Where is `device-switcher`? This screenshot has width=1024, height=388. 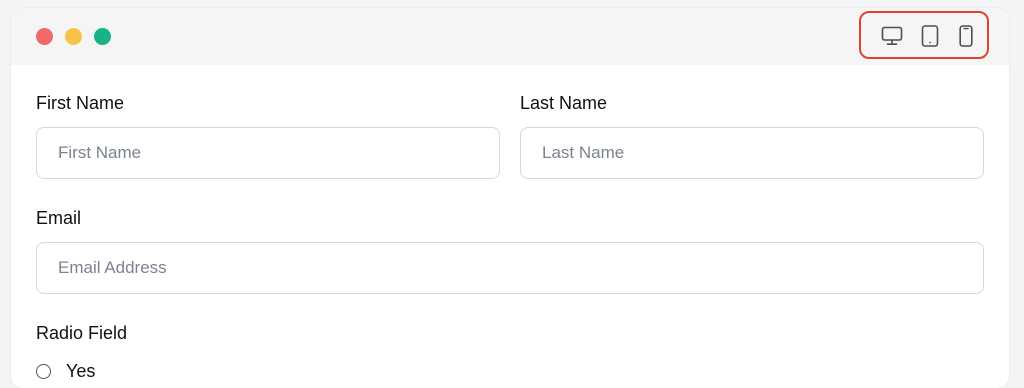 device-switcher is located at coordinates (924, 35).